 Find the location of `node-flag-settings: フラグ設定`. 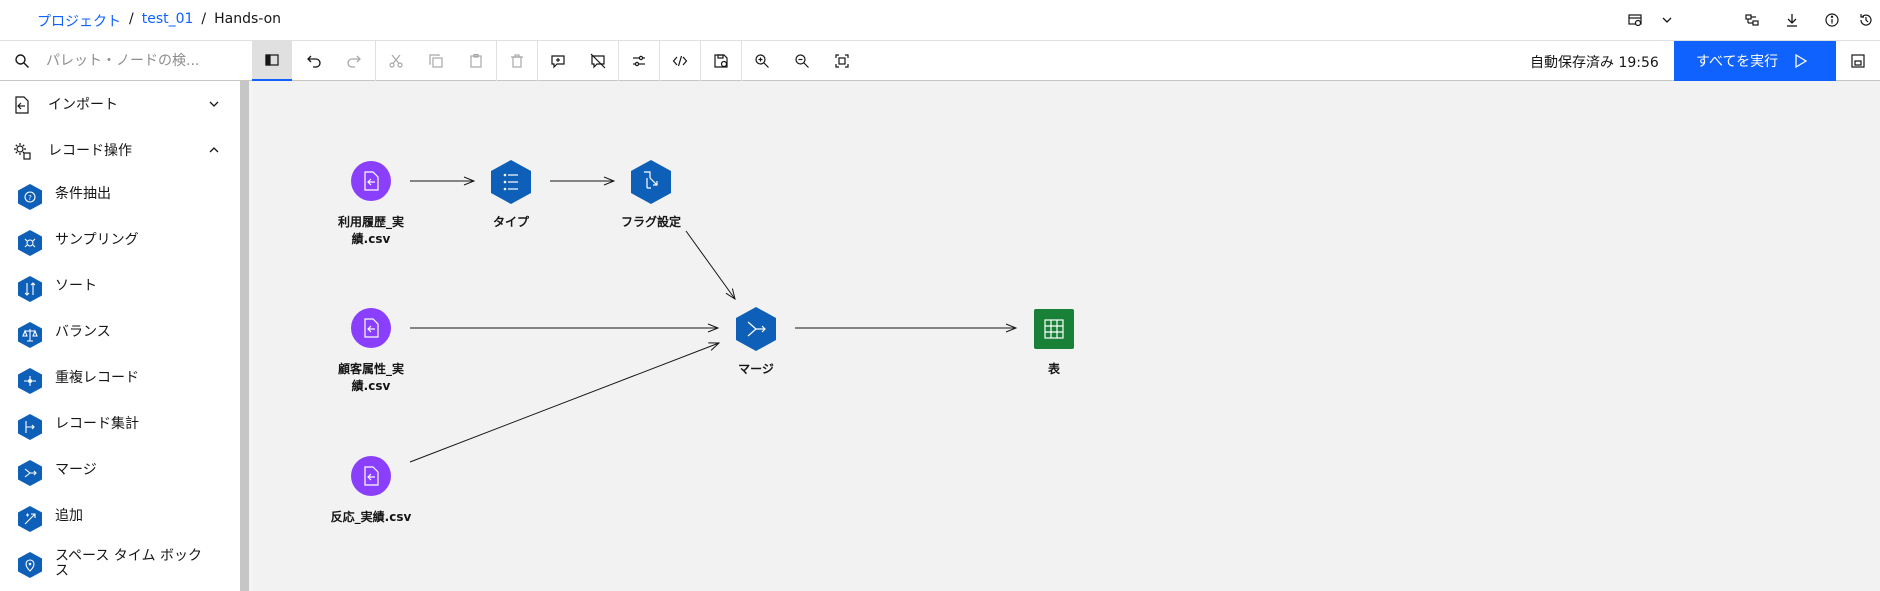

node-flag-settings: フラグ設定 is located at coordinates (651, 194).